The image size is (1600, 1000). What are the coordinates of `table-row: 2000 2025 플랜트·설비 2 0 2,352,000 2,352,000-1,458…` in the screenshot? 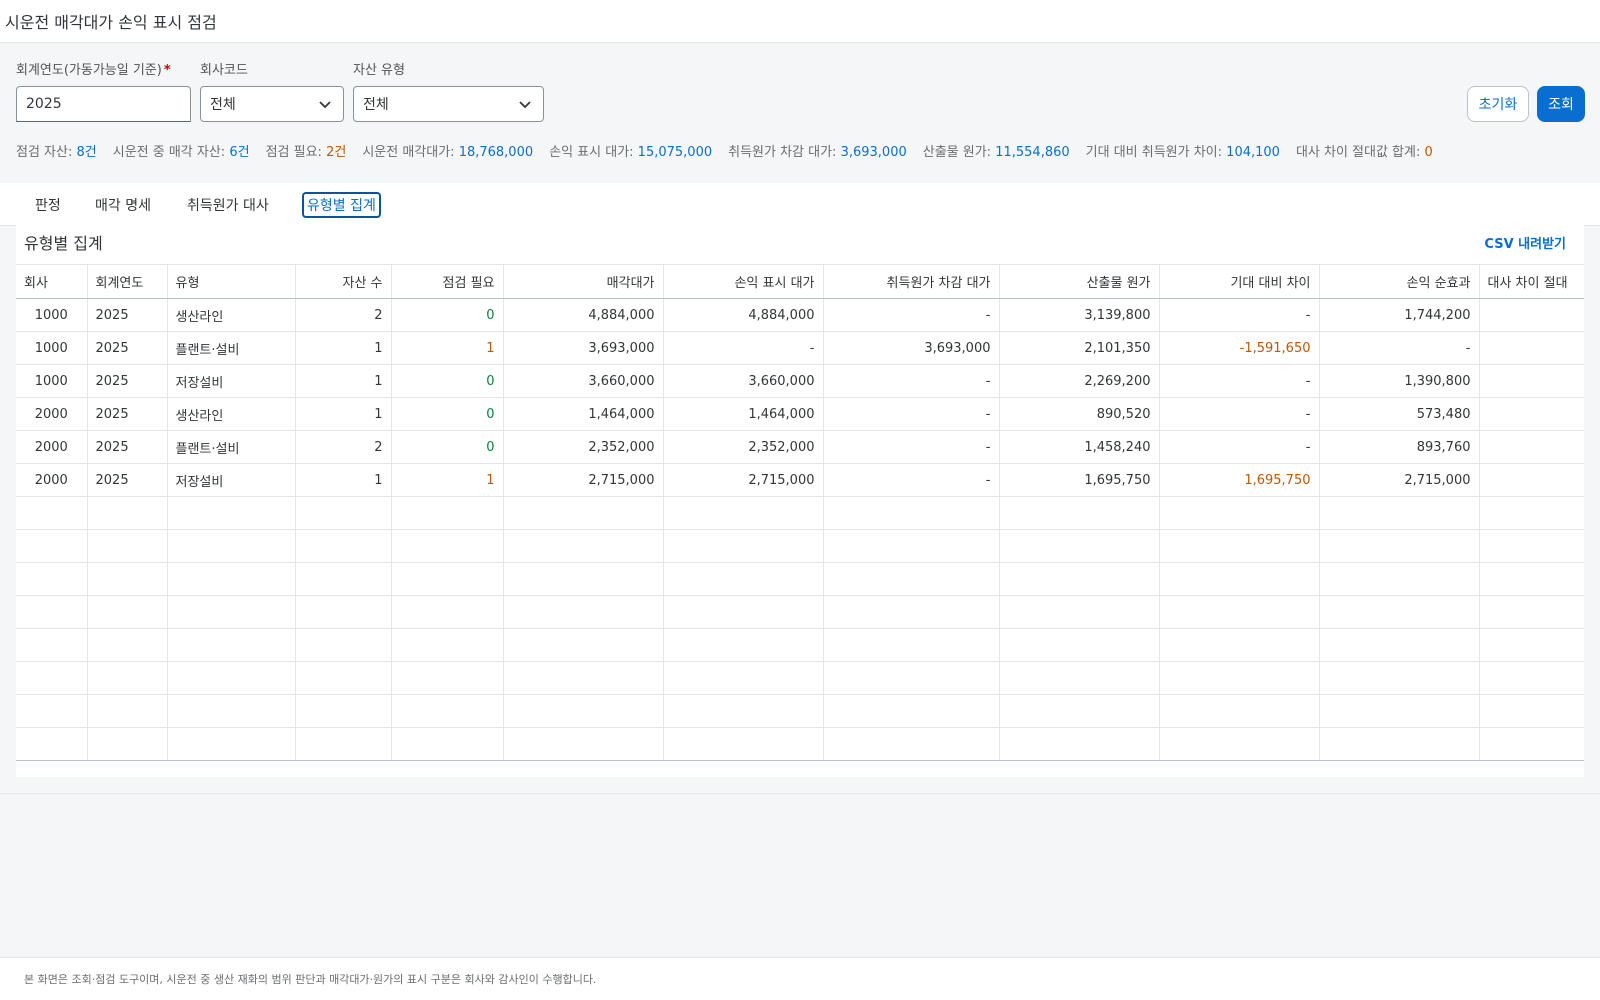 It's located at (800, 447).